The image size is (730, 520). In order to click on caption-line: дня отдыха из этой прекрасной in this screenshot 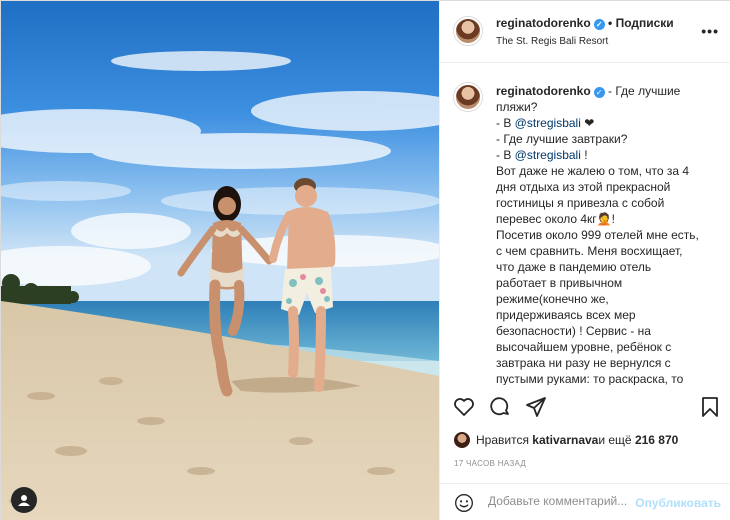, I will do `click(583, 187)`.